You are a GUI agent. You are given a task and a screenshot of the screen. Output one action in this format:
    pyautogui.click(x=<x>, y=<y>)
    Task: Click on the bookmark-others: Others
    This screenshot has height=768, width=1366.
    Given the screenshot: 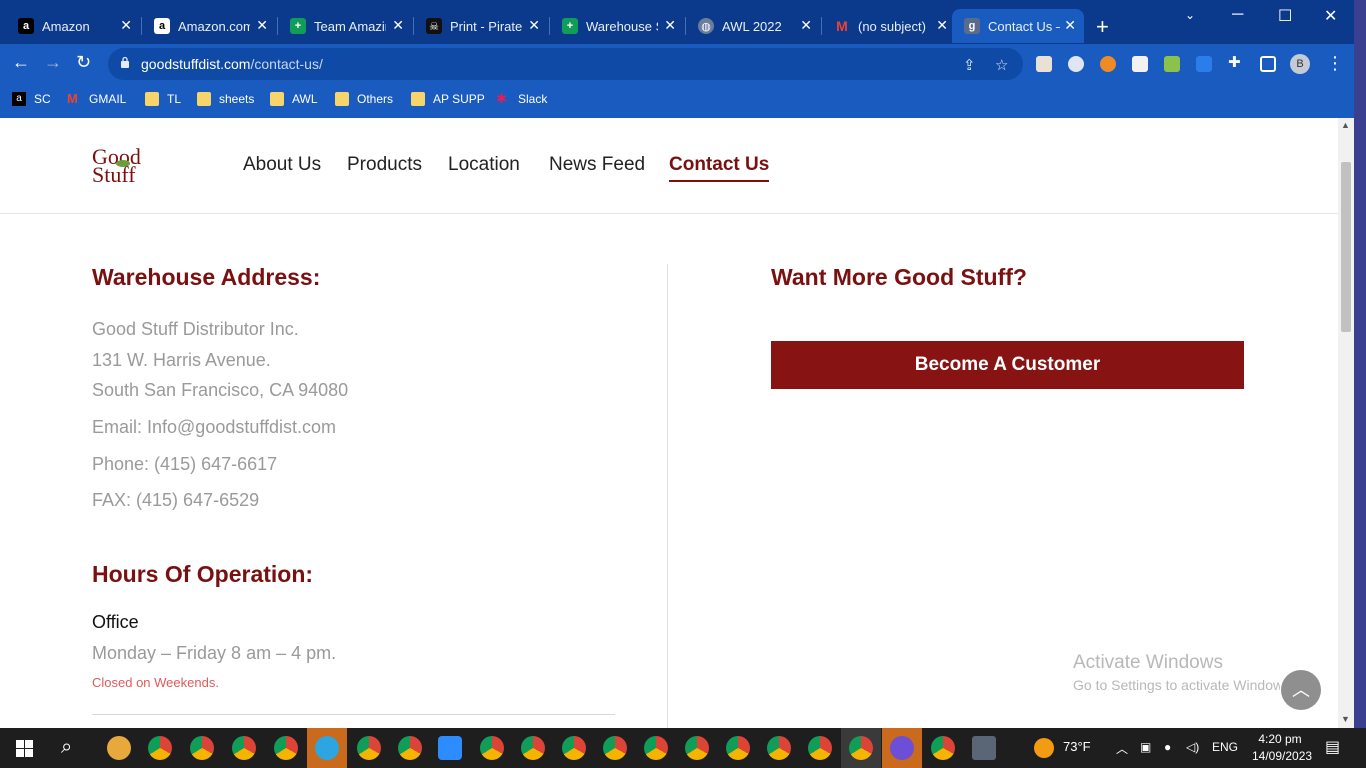 What is the action you would take?
    pyautogui.click(x=364, y=99)
    